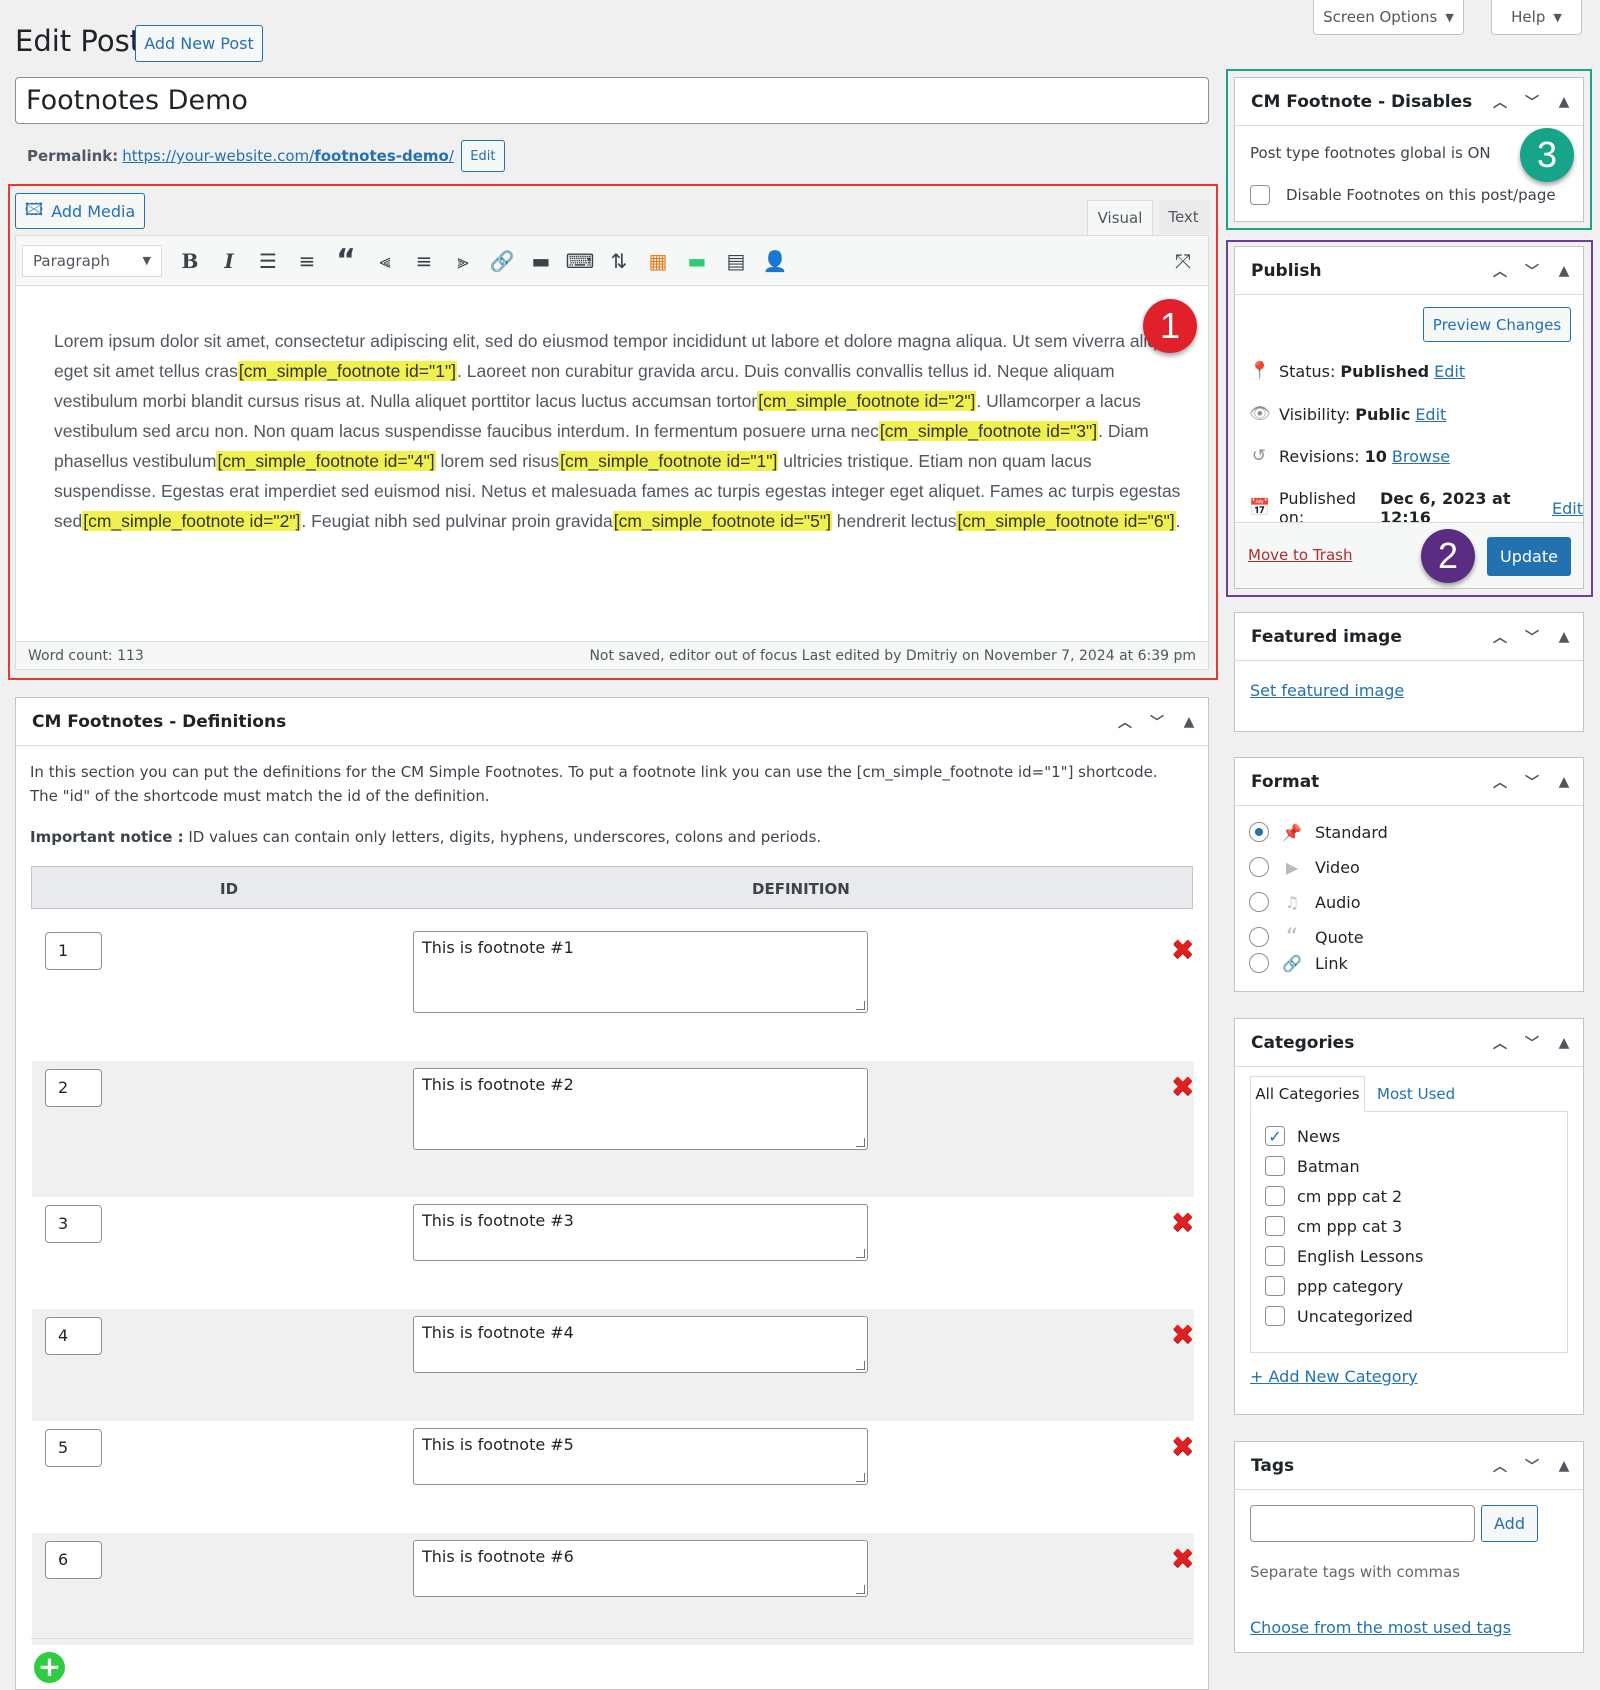 The image size is (1600, 1690). I want to click on align-right-icon: ⫸, so click(463, 261).